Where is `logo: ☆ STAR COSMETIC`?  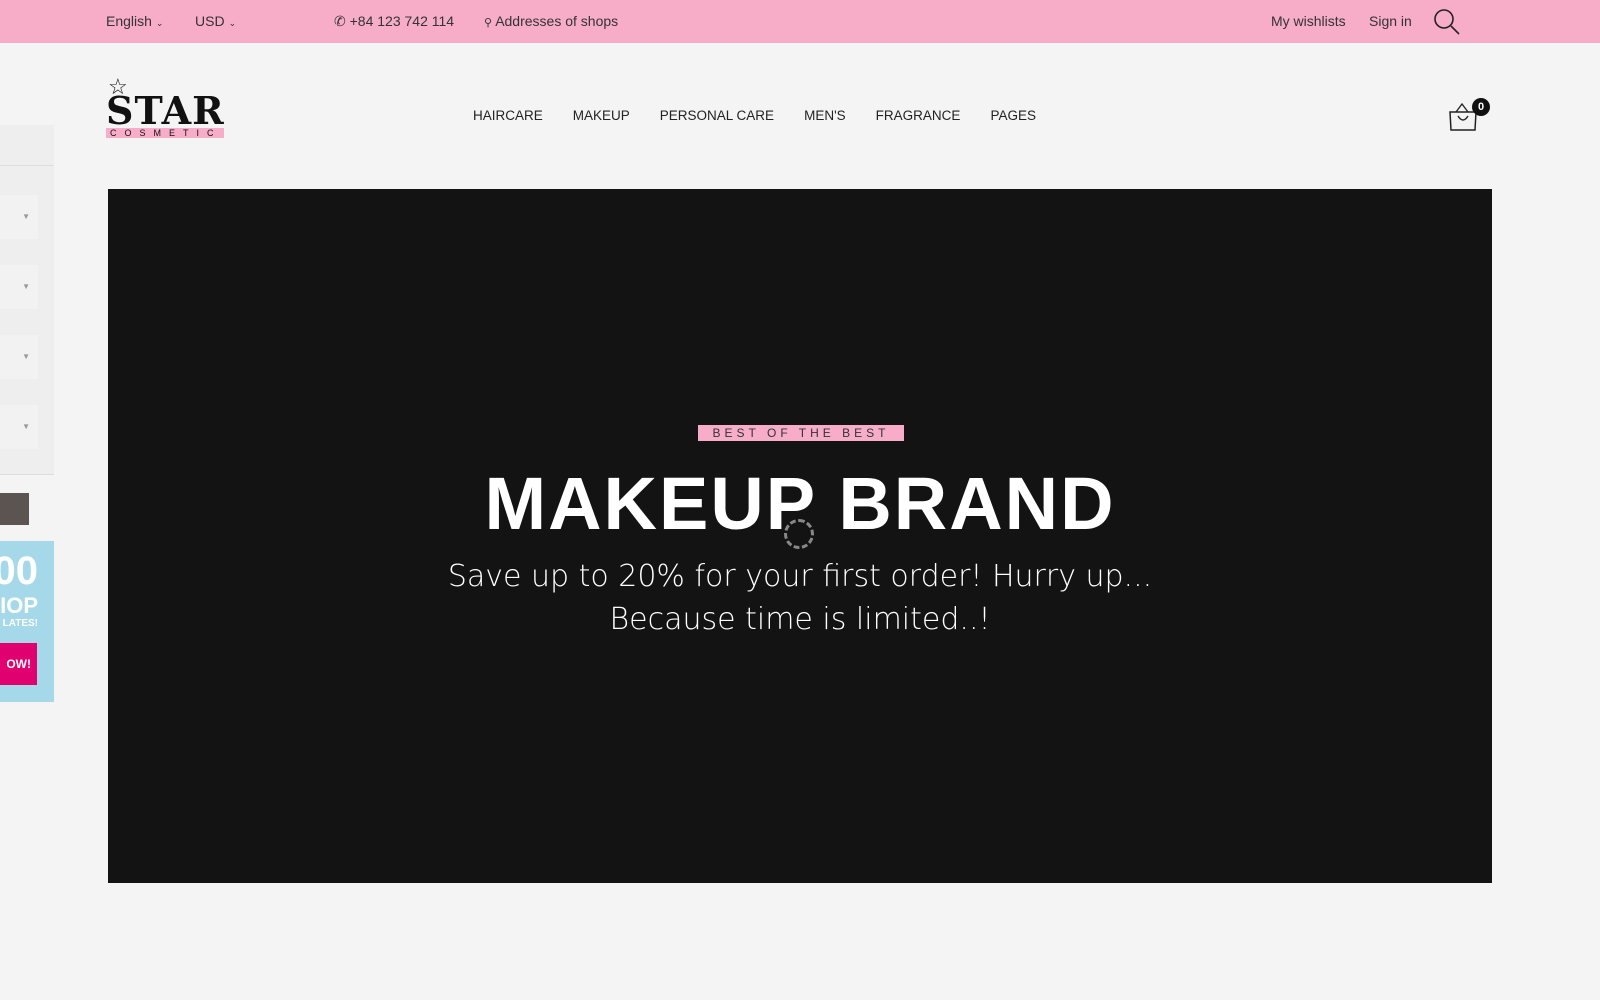
logo: ☆ STAR COSMETIC is located at coordinates (166, 108).